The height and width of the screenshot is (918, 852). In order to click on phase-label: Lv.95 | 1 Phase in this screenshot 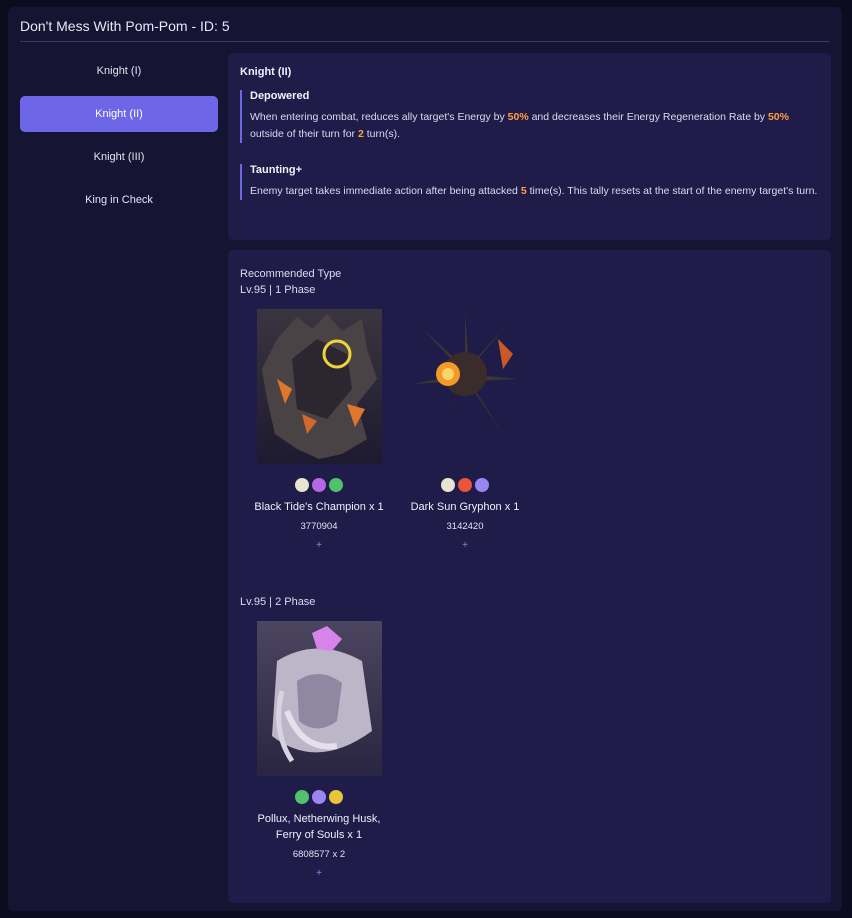, I will do `click(278, 290)`.